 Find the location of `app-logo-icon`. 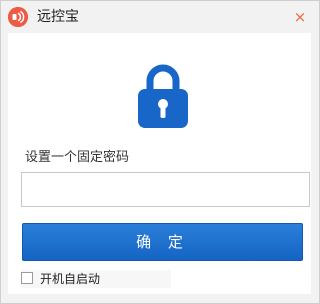

app-logo-icon is located at coordinates (18, 17).